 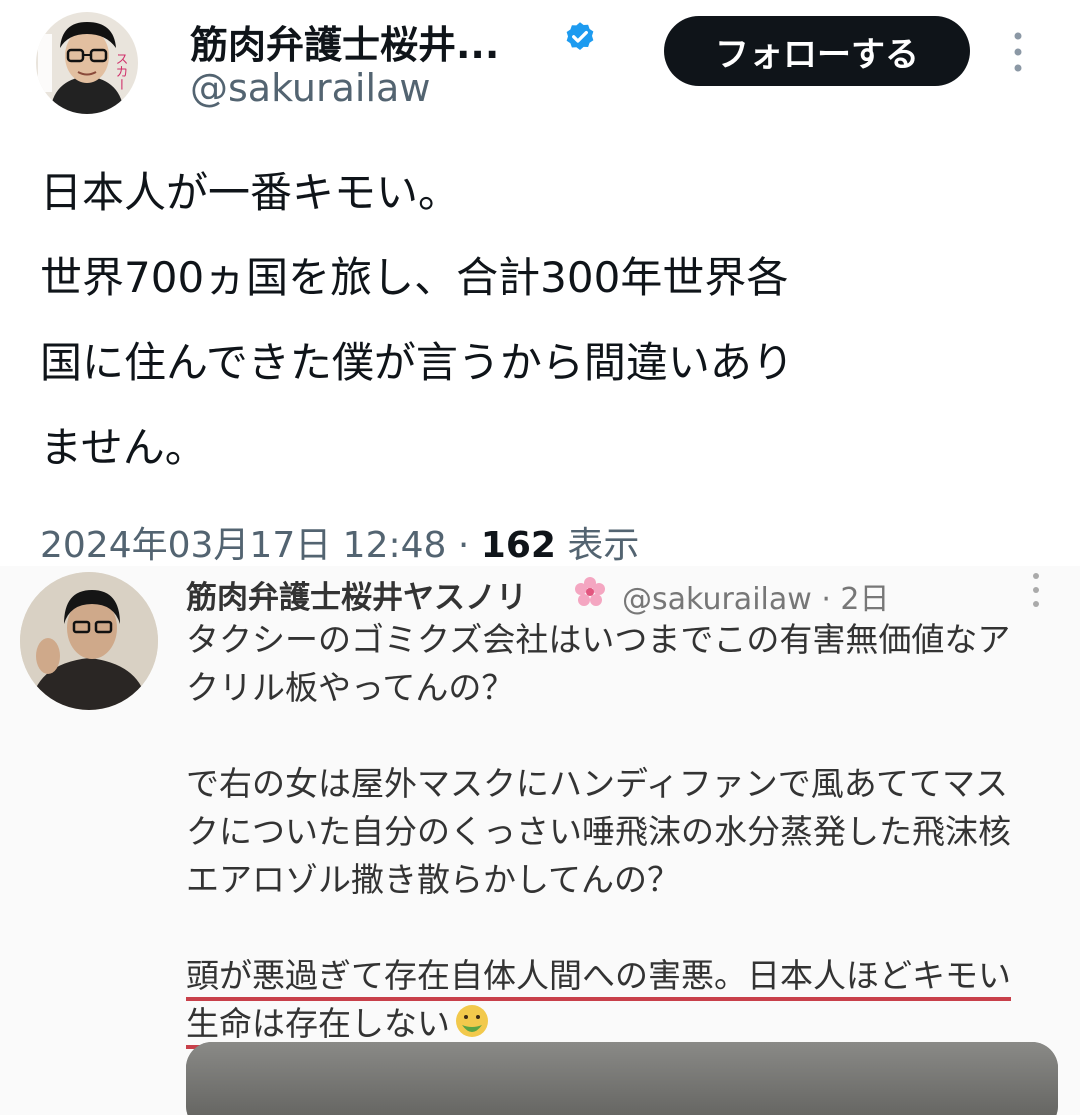 What do you see at coordinates (518, 545) in the screenshot?
I see `views-count: 162` at bounding box center [518, 545].